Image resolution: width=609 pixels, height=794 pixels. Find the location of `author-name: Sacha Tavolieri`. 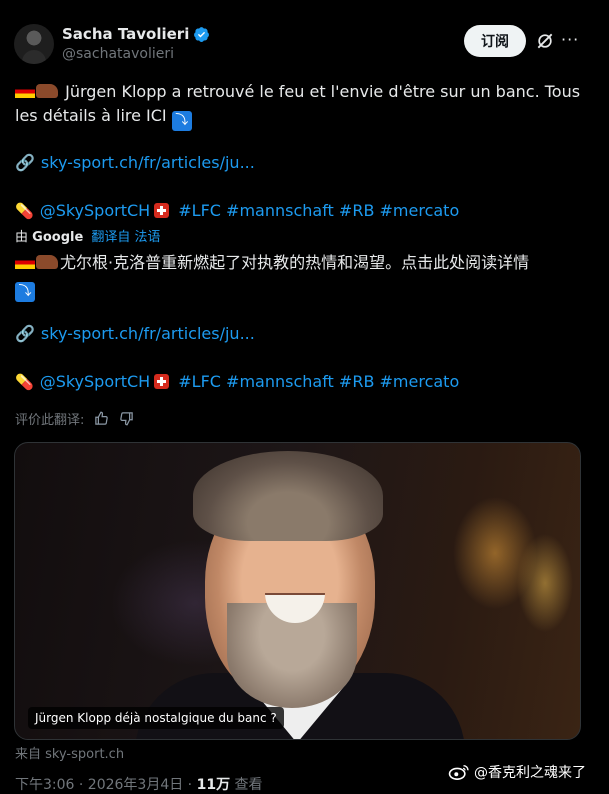

author-name: Sacha Tavolieri is located at coordinates (136, 34).